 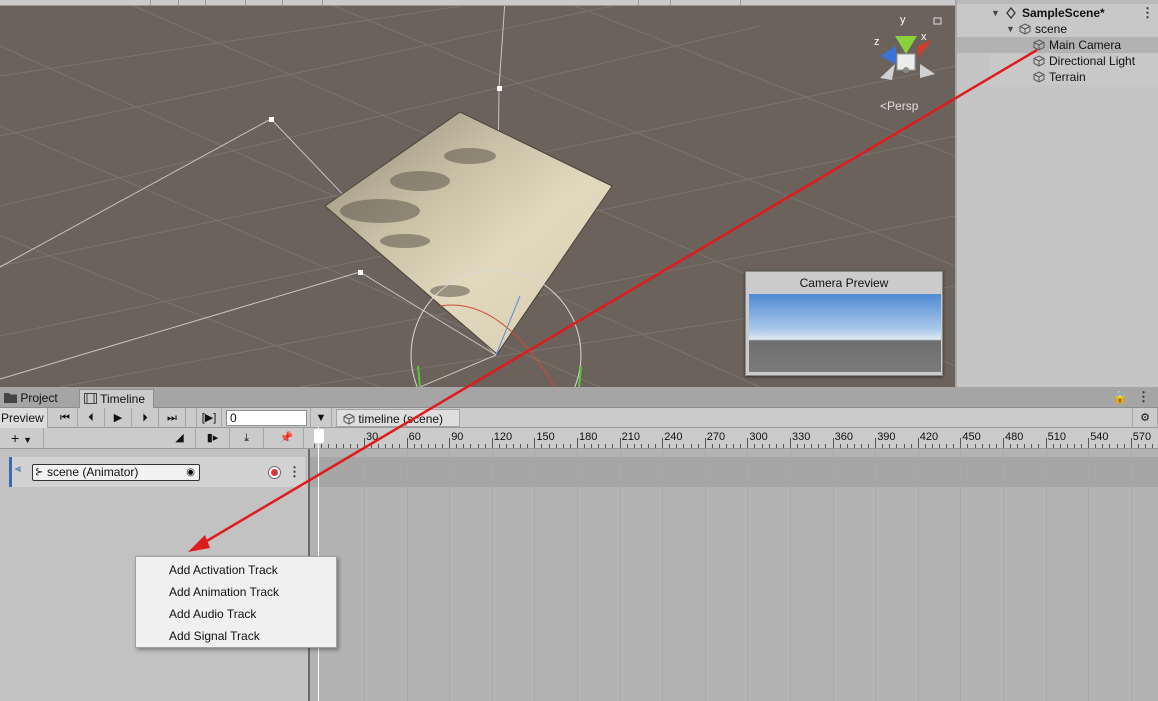 I want to click on goto-end-button: ⏭, so click(x=172, y=418).